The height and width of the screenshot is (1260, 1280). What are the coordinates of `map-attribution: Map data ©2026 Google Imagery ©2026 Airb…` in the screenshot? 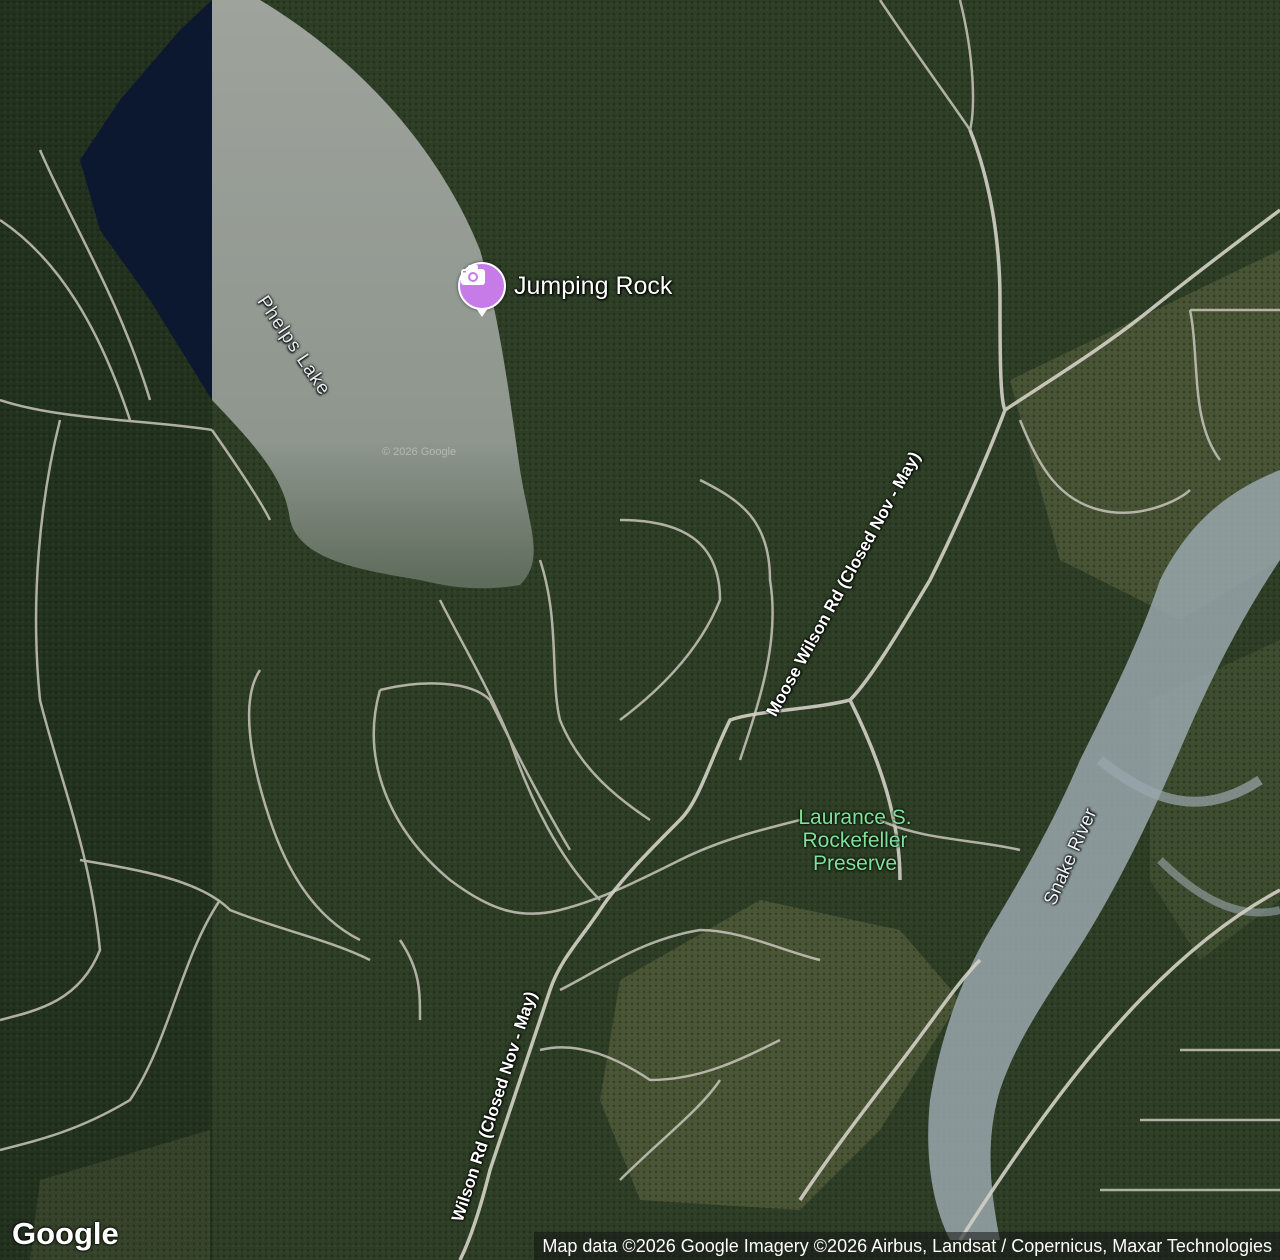 It's located at (907, 1246).